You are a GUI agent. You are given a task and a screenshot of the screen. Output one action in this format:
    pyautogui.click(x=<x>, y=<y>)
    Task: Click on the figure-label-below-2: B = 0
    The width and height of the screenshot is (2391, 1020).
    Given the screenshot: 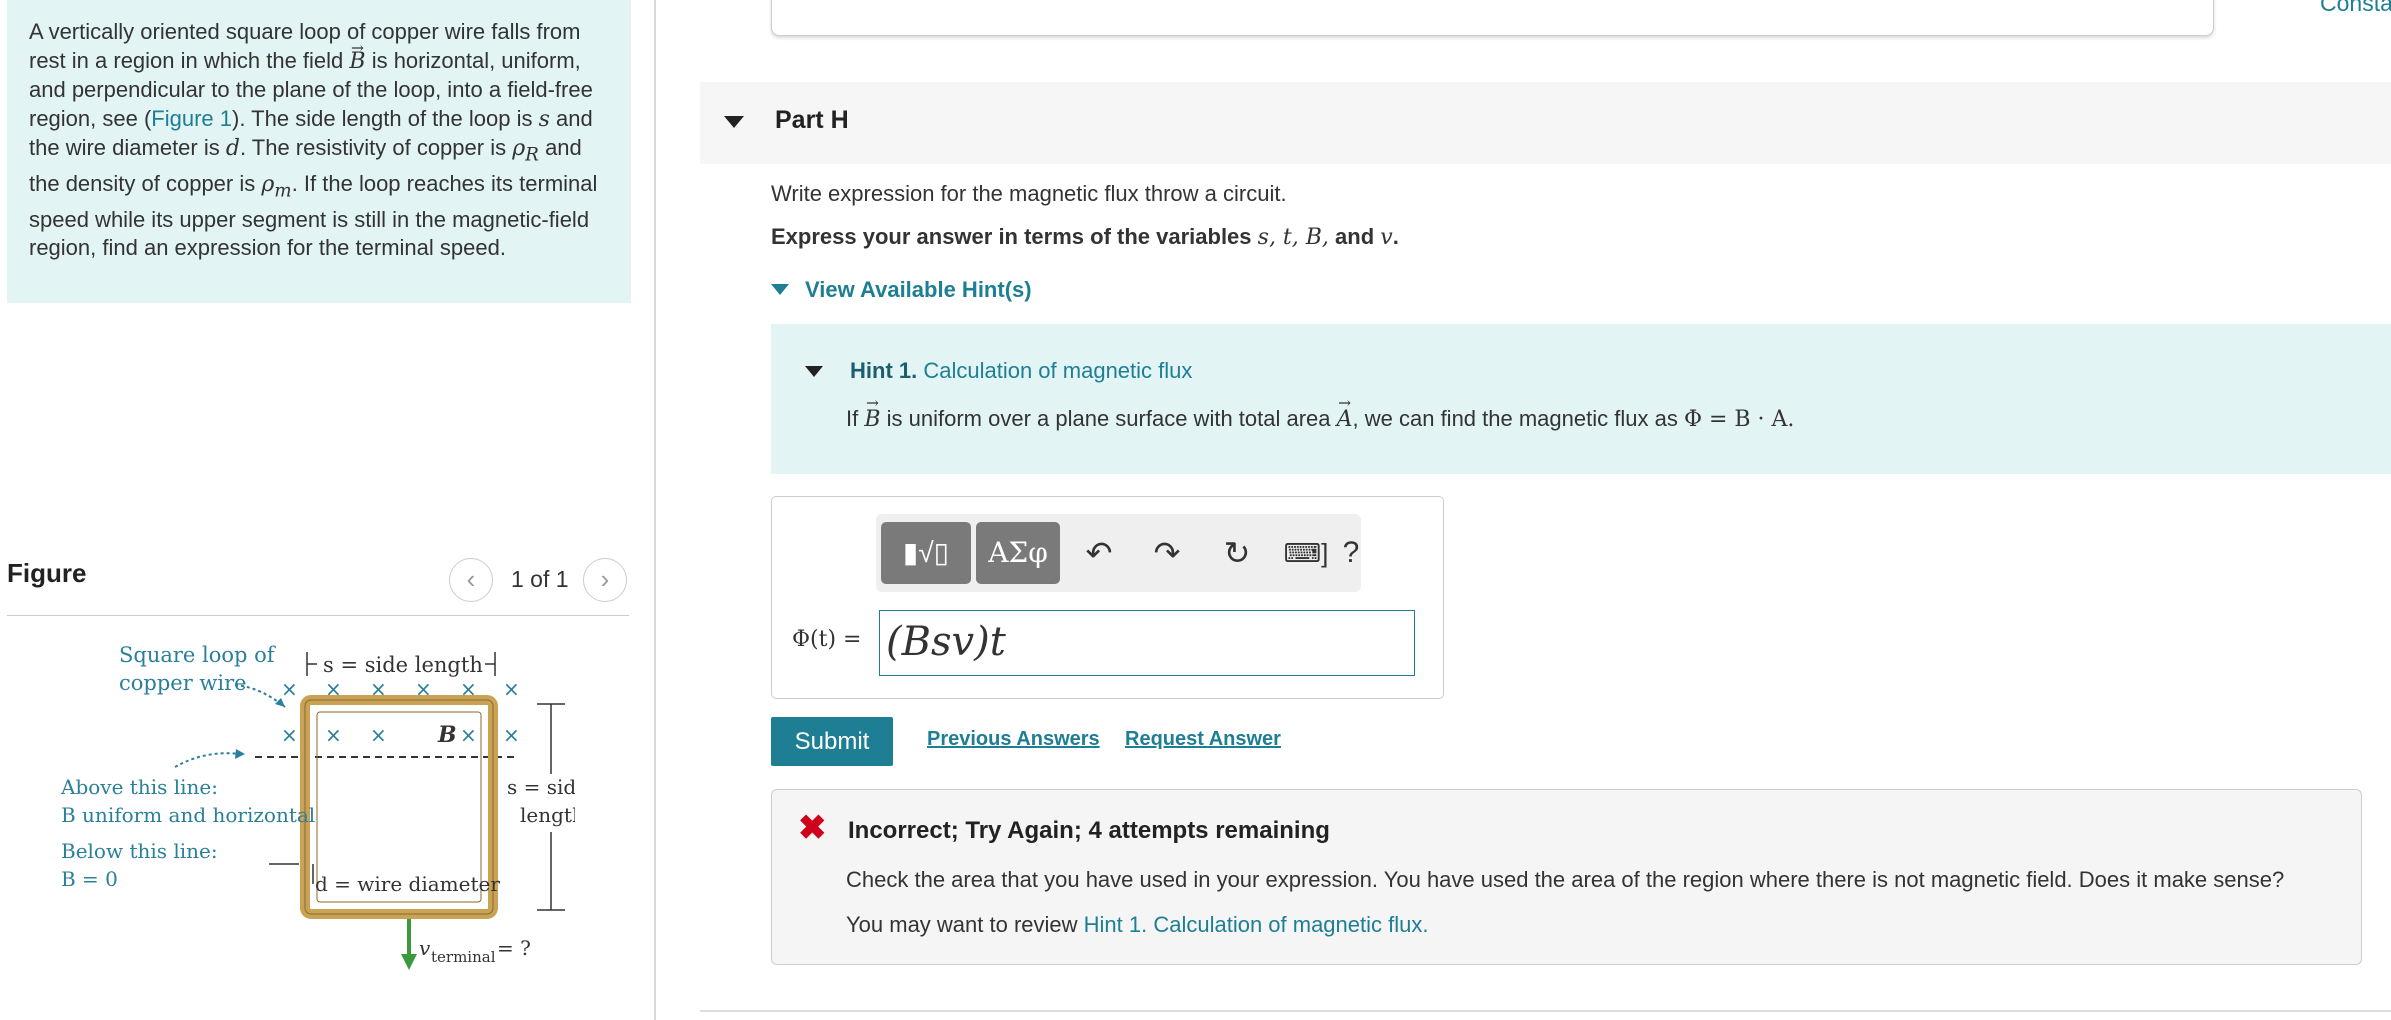 What is the action you would take?
    pyautogui.click(x=89, y=879)
    